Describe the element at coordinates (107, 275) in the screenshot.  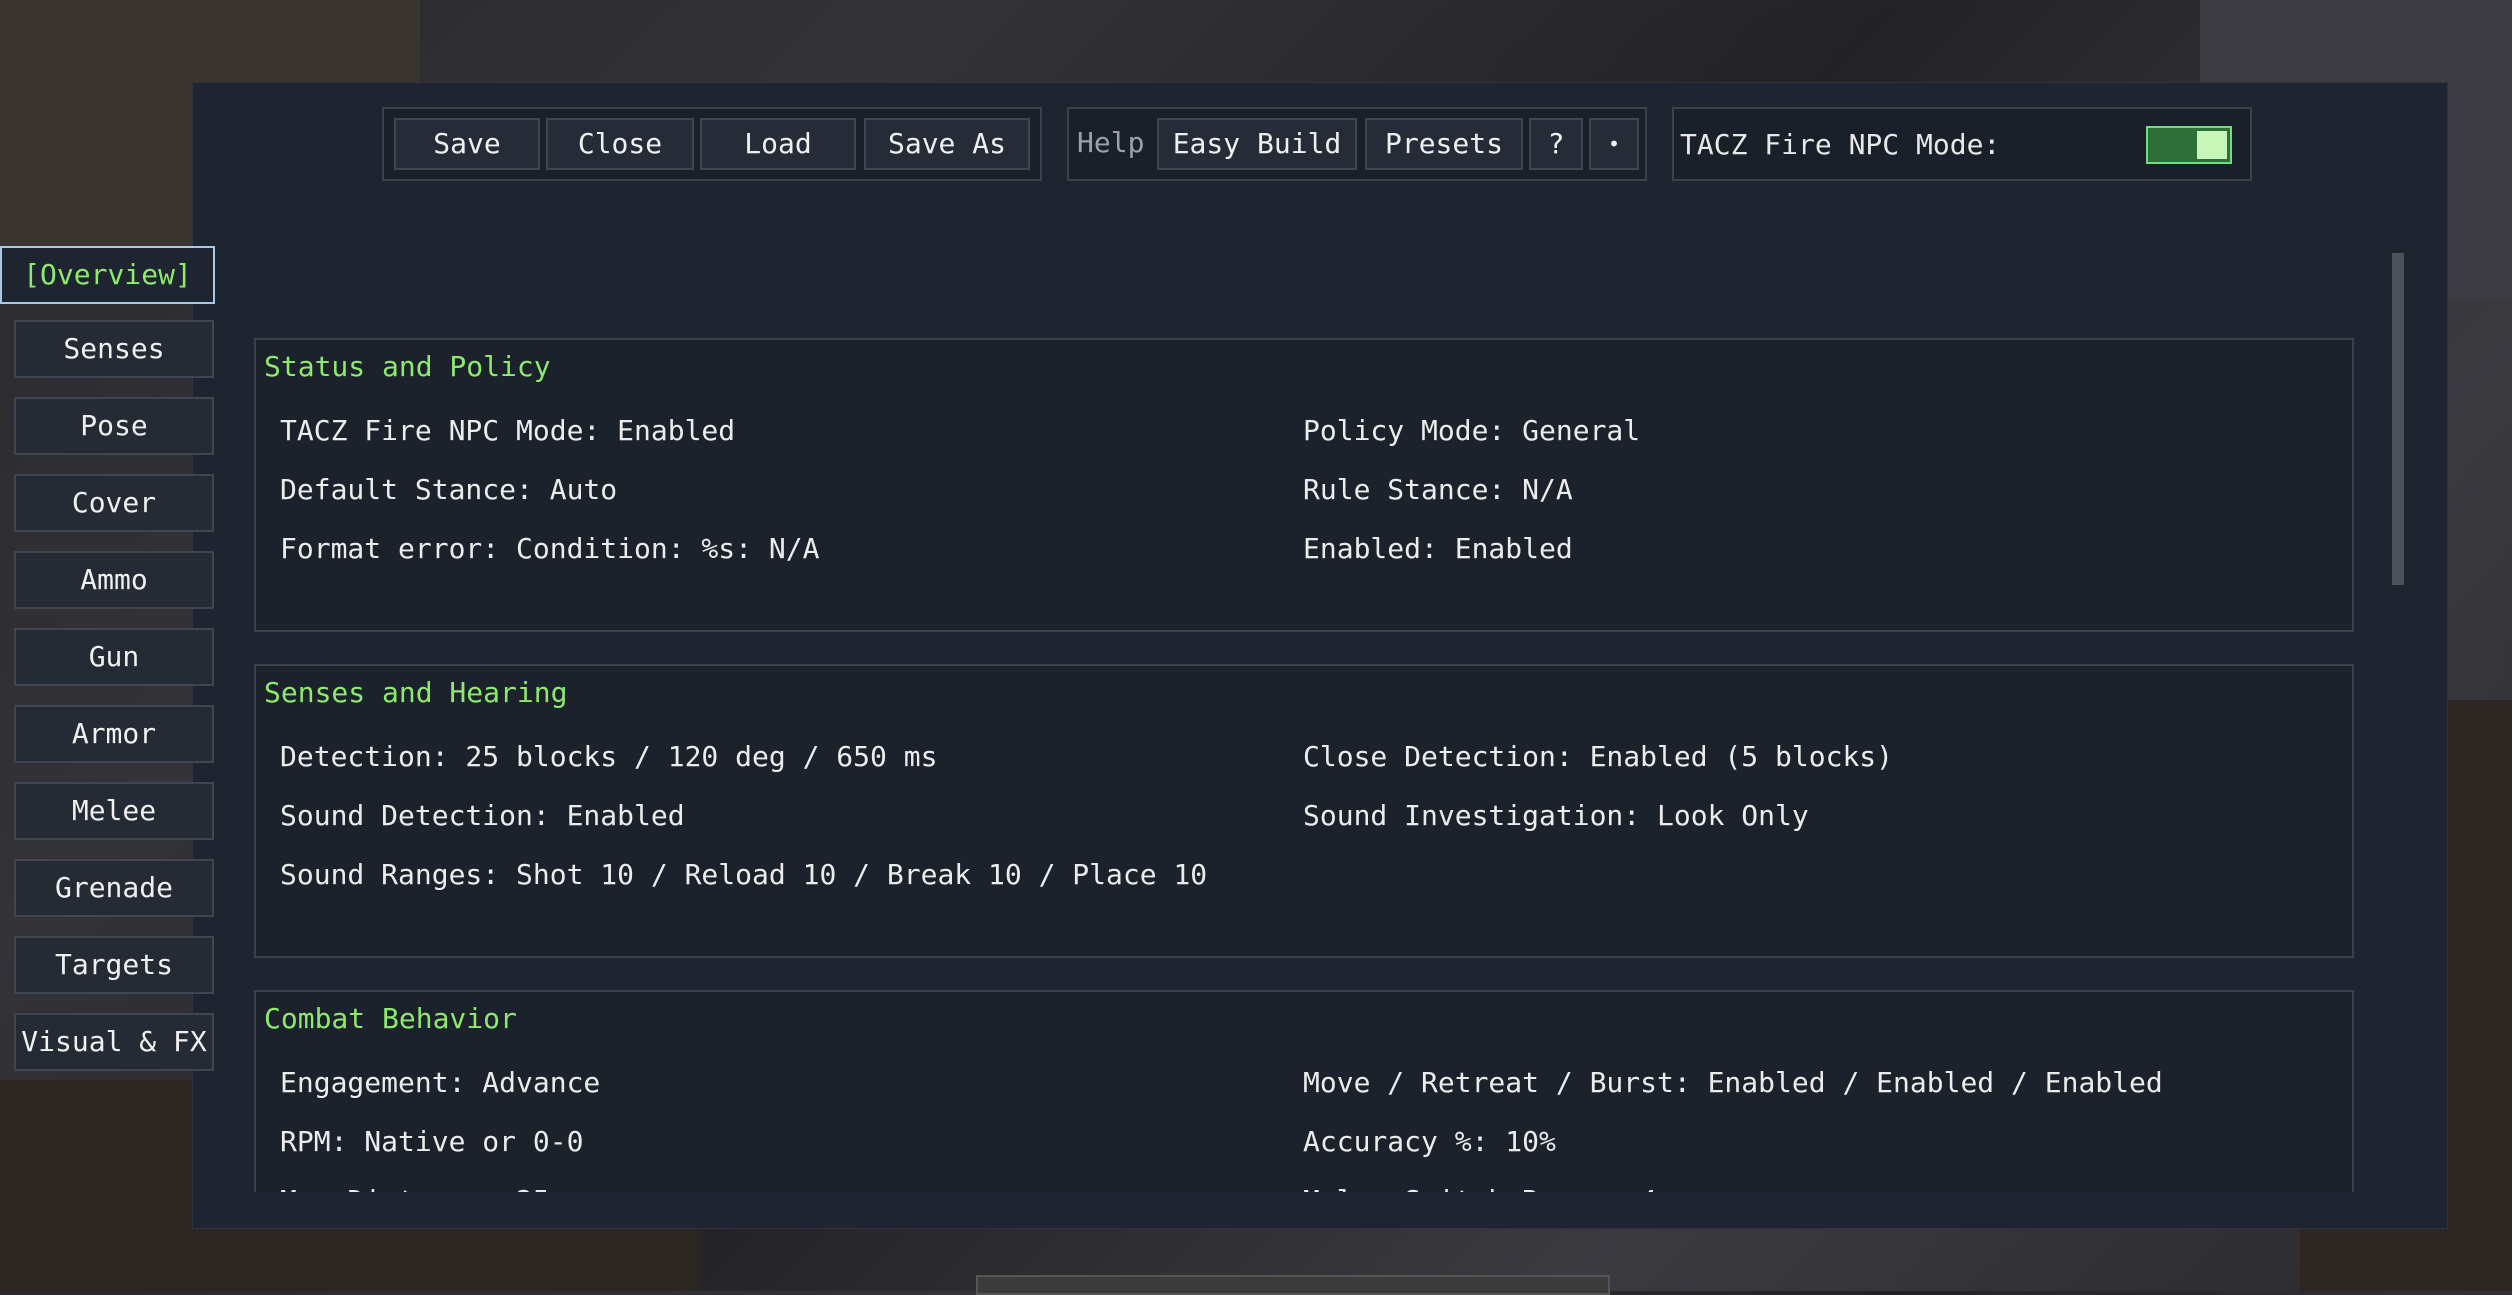
I see `sidebar-item-overview: [Overview]` at that location.